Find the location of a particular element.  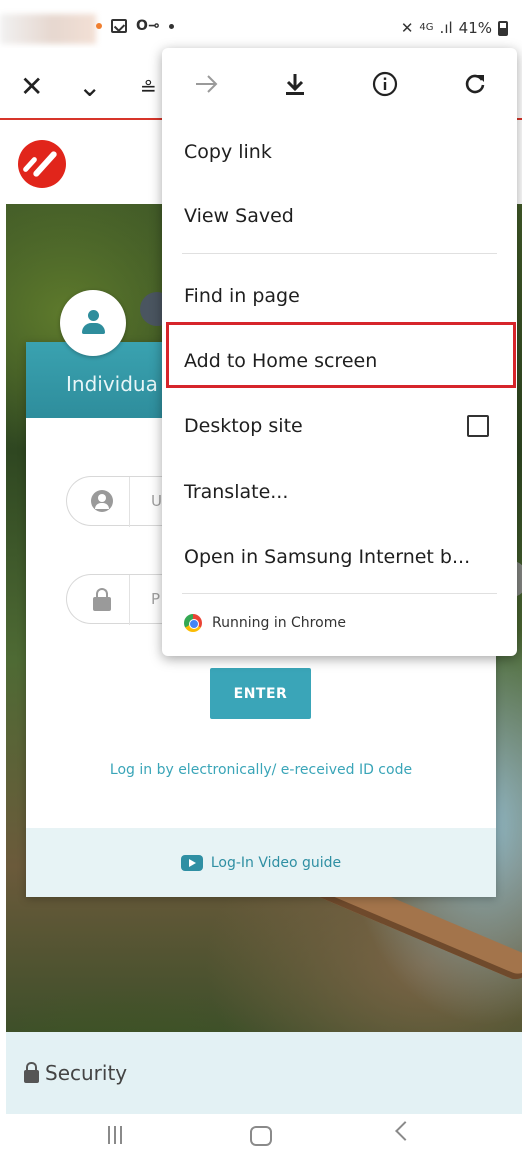

desktop-site-checkbox is located at coordinates (478, 426).